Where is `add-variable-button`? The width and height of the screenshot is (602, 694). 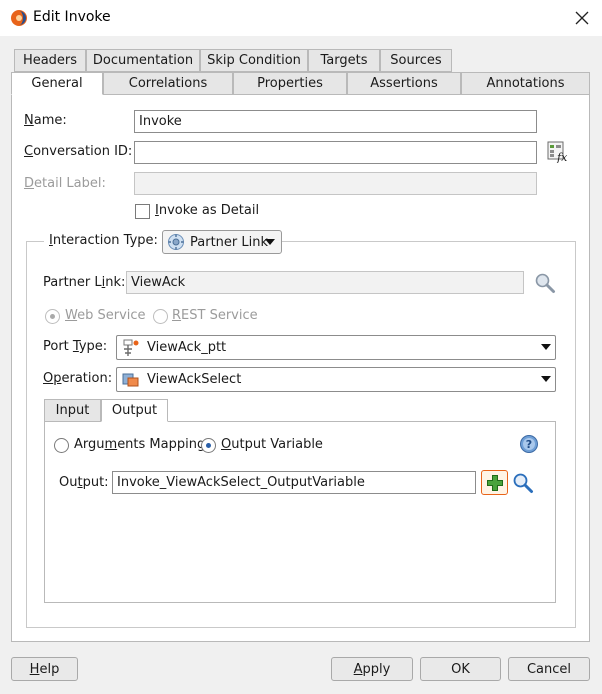
add-variable-button is located at coordinates (494, 482).